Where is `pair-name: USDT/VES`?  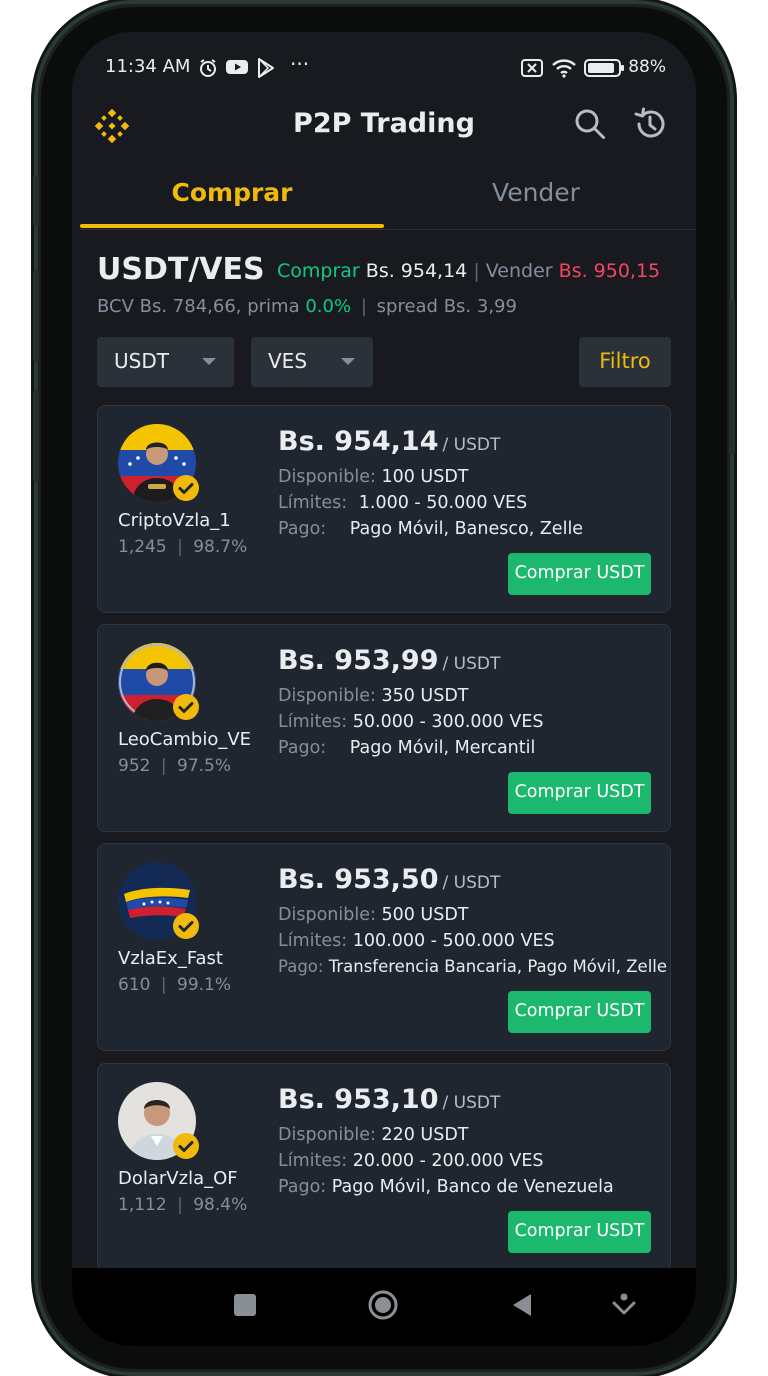 pair-name: USDT/VES is located at coordinates (181, 269).